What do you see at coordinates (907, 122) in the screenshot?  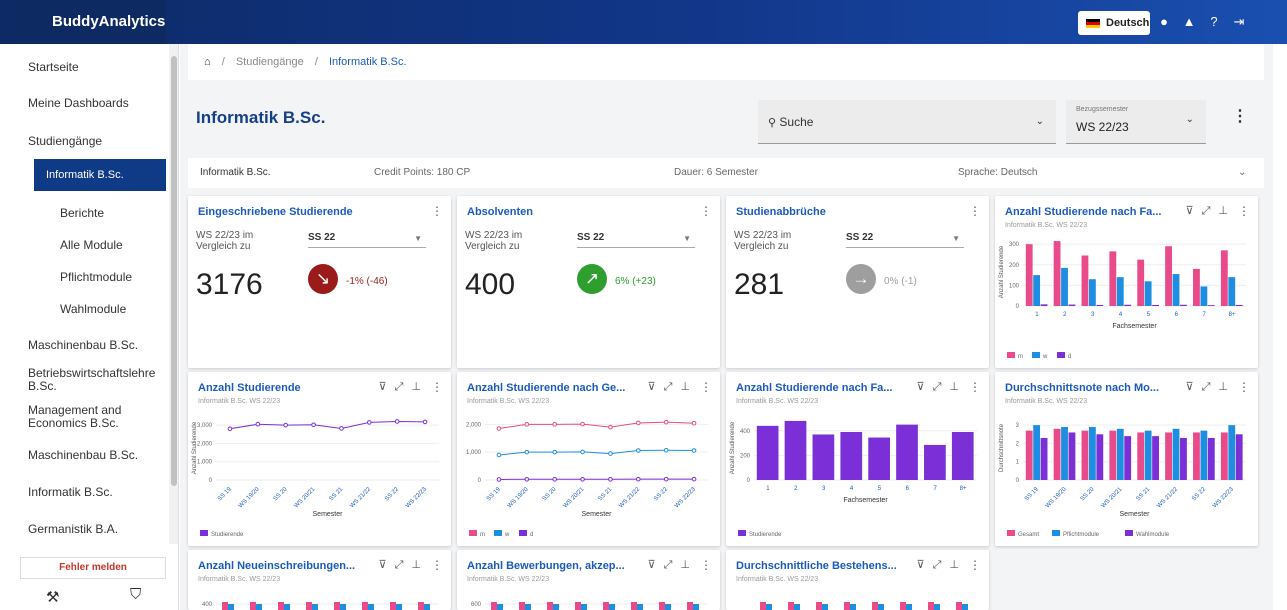 I see `search-input: ⚲ Suche ⌄` at bounding box center [907, 122].